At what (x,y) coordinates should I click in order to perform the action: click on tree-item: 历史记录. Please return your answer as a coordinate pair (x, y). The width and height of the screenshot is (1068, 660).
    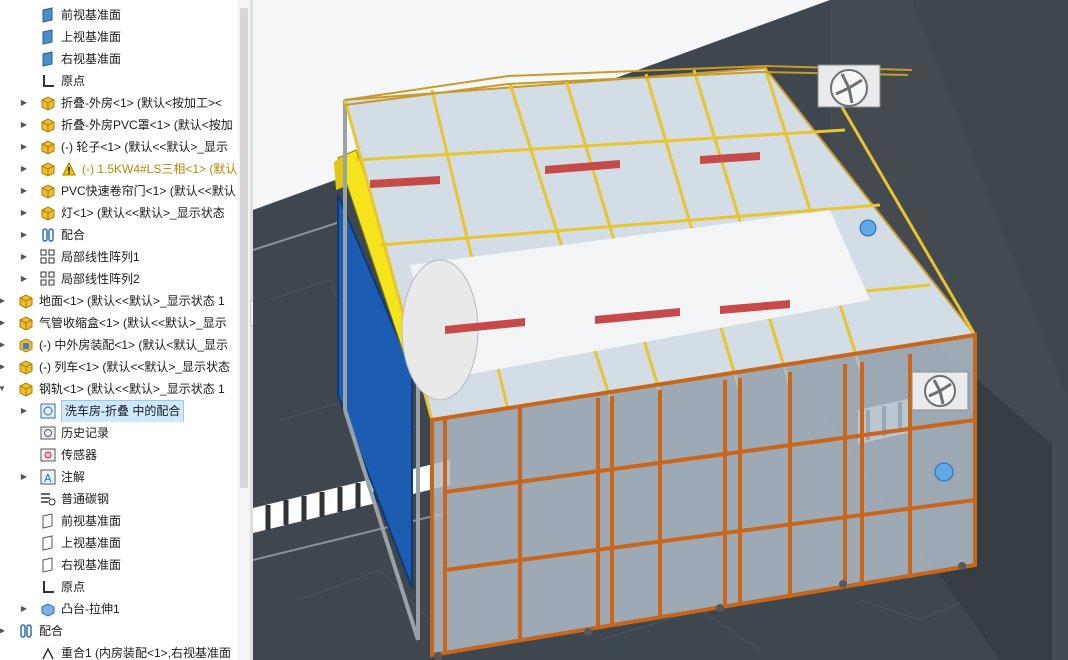
    Looking at the image, I should click on (120, 433).